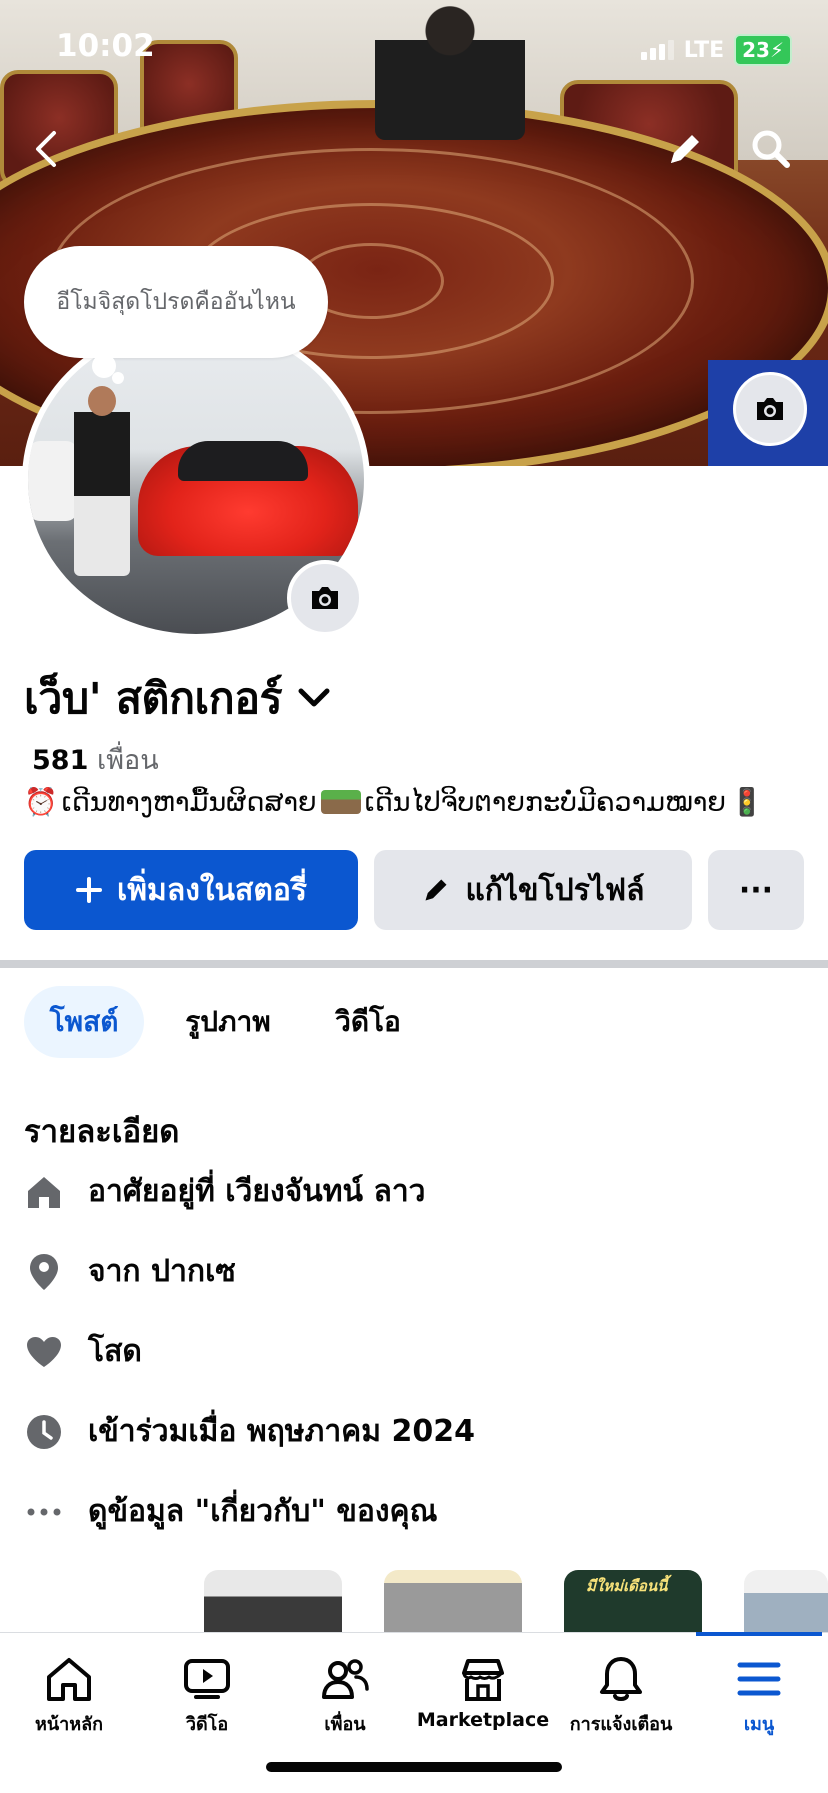 The width and height of the screenshot is (828, 1793). Describe the element at coordinates (555, 890) in the screenshot. I see `edit-profile-label: แก้ไขโปรไฟล์` at that location.